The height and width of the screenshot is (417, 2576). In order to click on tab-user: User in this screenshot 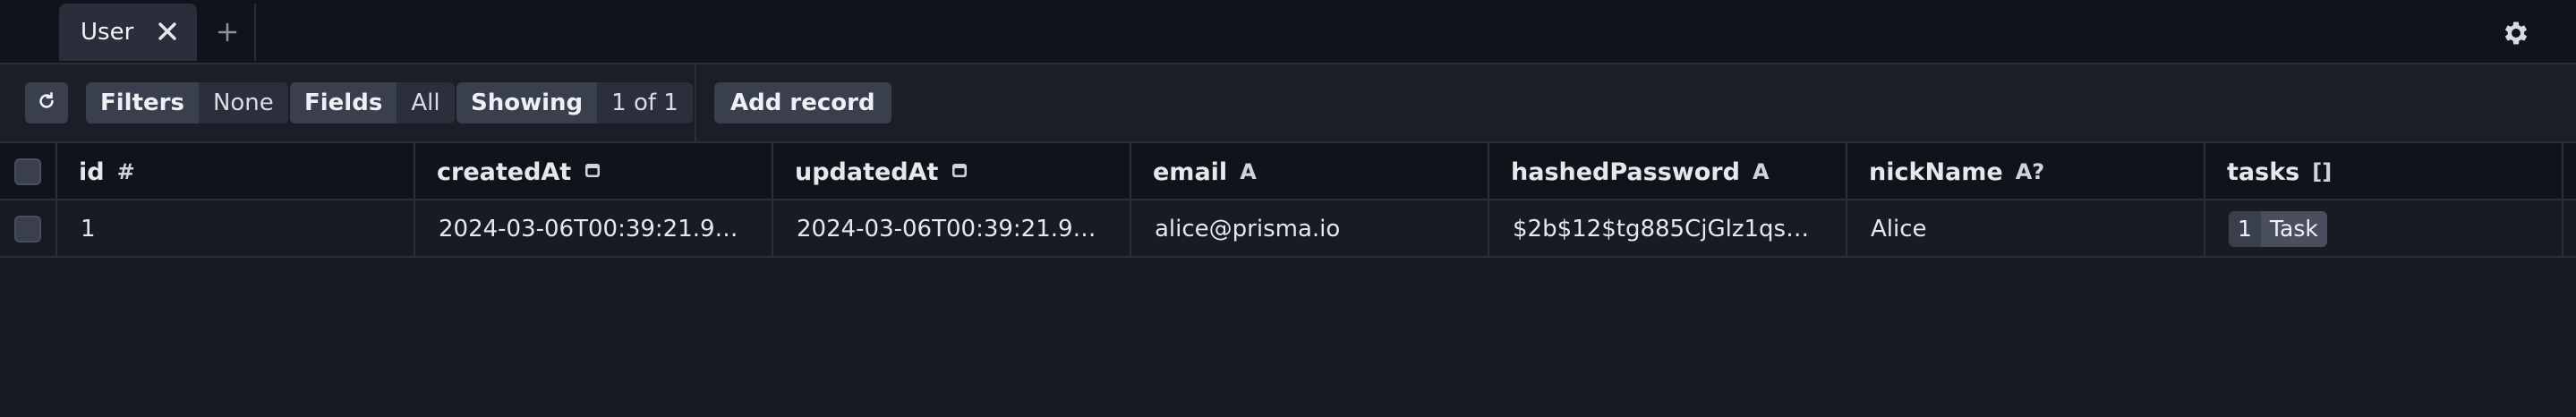, I will do `click(128, 32)`.